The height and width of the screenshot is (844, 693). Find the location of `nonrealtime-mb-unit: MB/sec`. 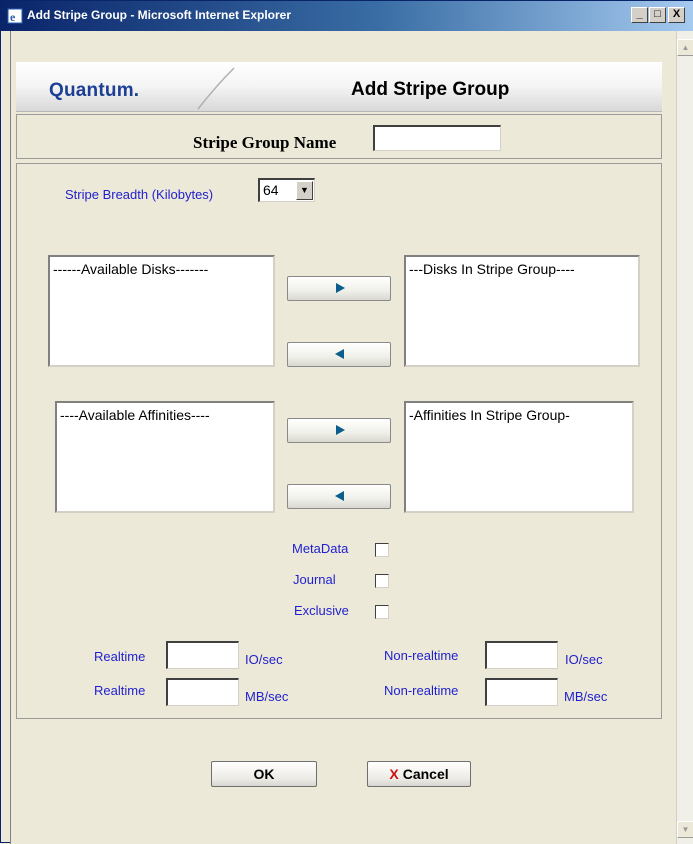

nonrealtime-mb-unit: MB/sec is located at coordinates (586, 696).